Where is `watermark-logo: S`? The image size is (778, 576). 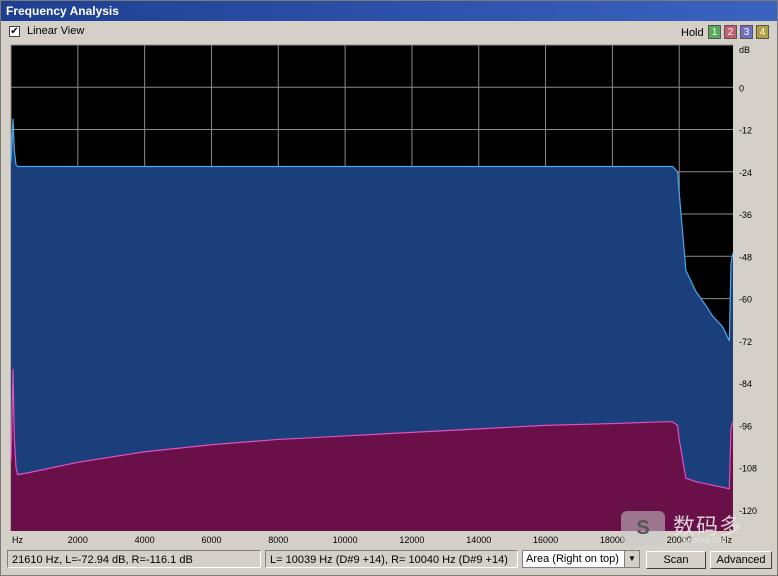 watermark-logo: S is located at coordinates (643, 528).